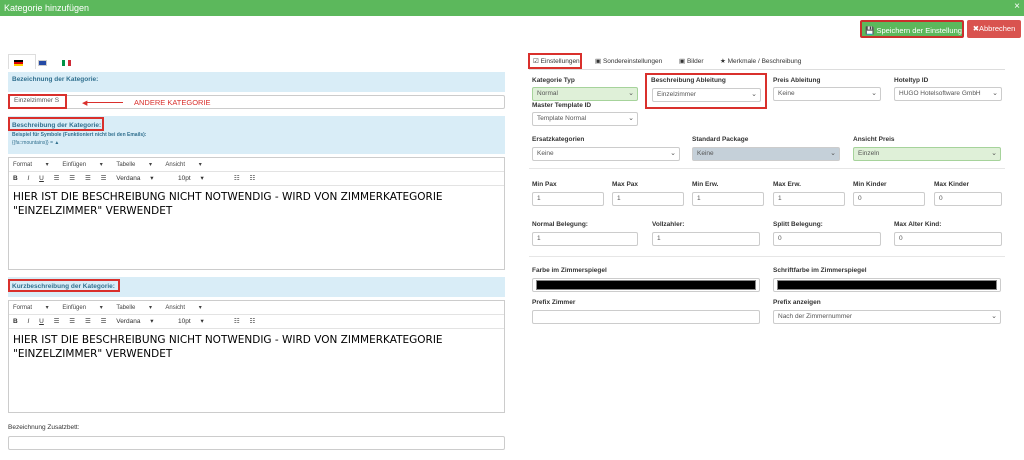 The width and height of the screenshot is (1024, 460). What do you see at coordinates (646, 317) in the screenshot?
I see `room-prefix-input` at bounding box center [646, 317].